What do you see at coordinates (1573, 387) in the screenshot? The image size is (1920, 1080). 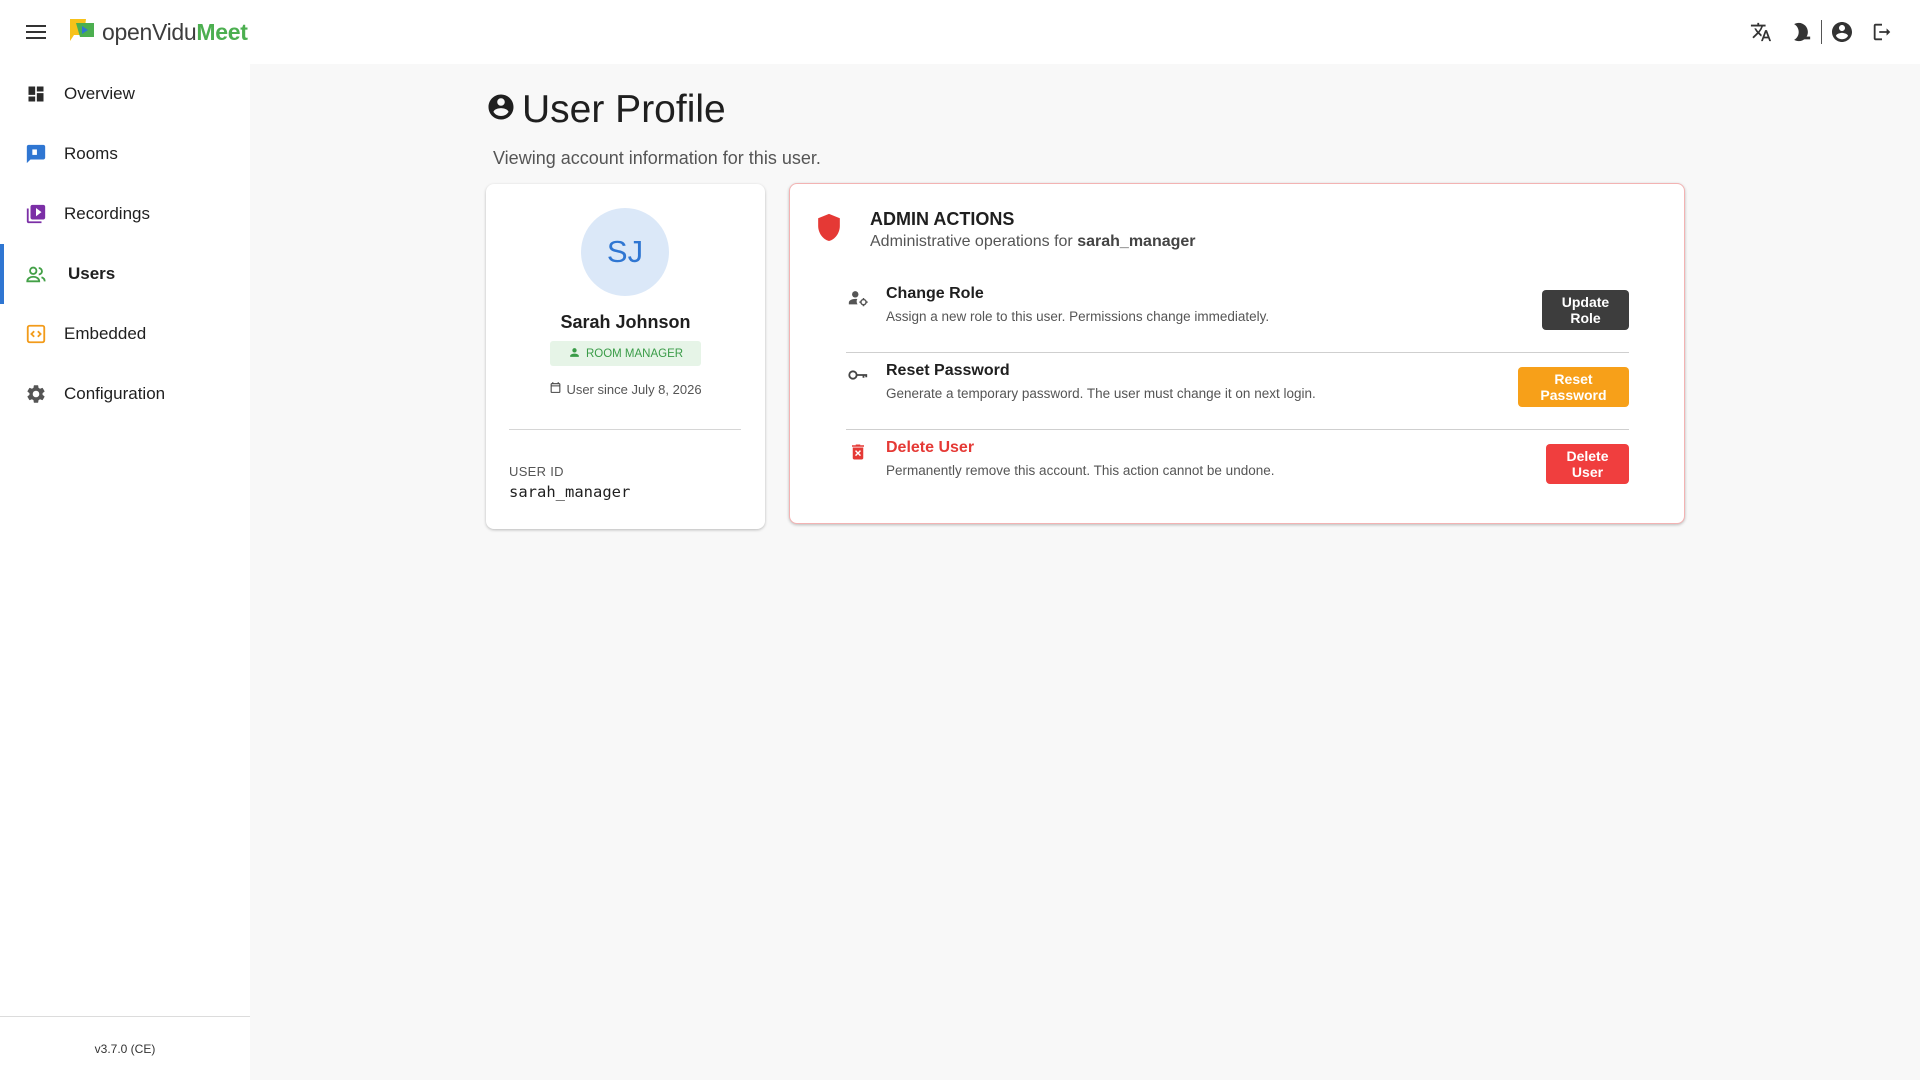 I see `reset-password-button: Reset Password` at bounding box center [1573, 387].